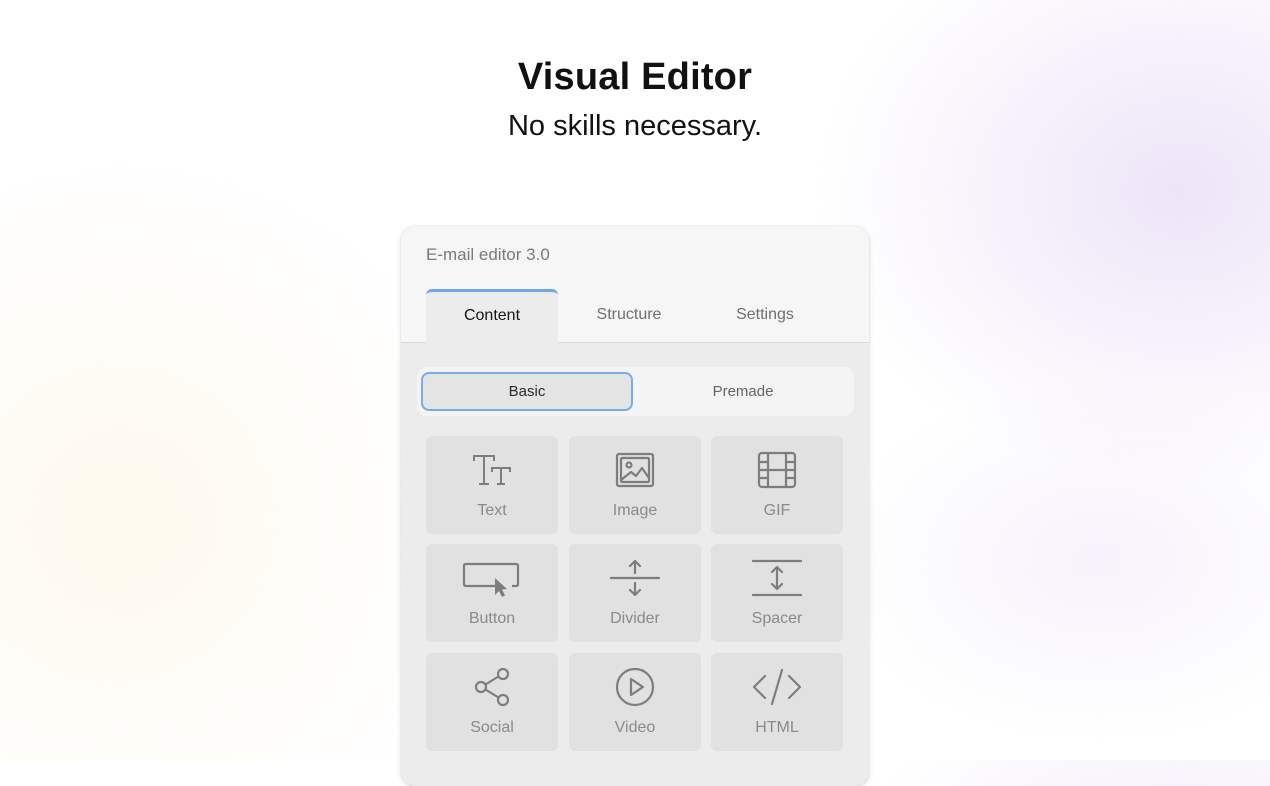 The height and width of the screenshot is (786, 1270). Describe the element at coordinates (488, 254) in the screenshot. I see `editor-title: E-mail editor 3.0` at that location.